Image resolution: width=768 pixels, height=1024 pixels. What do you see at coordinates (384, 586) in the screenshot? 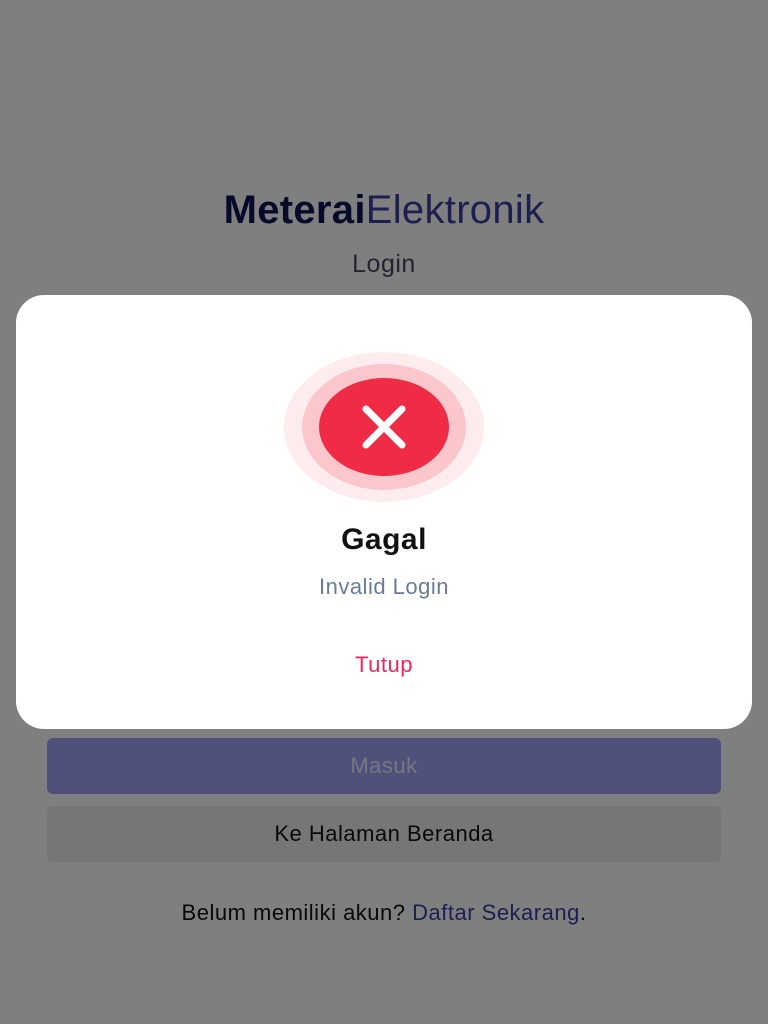
I see `dialog-message: Invalid Login` at bounding box center [384, 586].